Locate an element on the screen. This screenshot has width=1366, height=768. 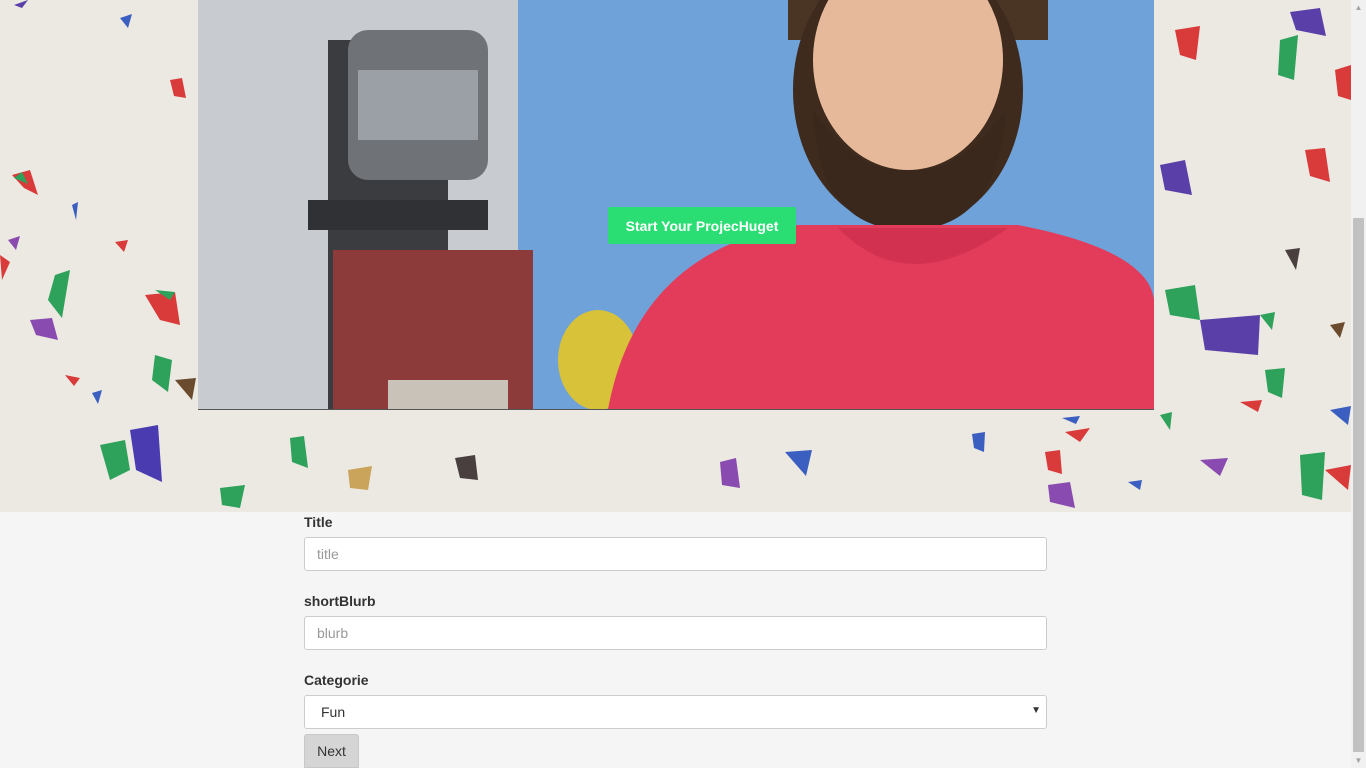
scroll-down-arrow-icon: ▼ is located at coordinates (1358, 760).